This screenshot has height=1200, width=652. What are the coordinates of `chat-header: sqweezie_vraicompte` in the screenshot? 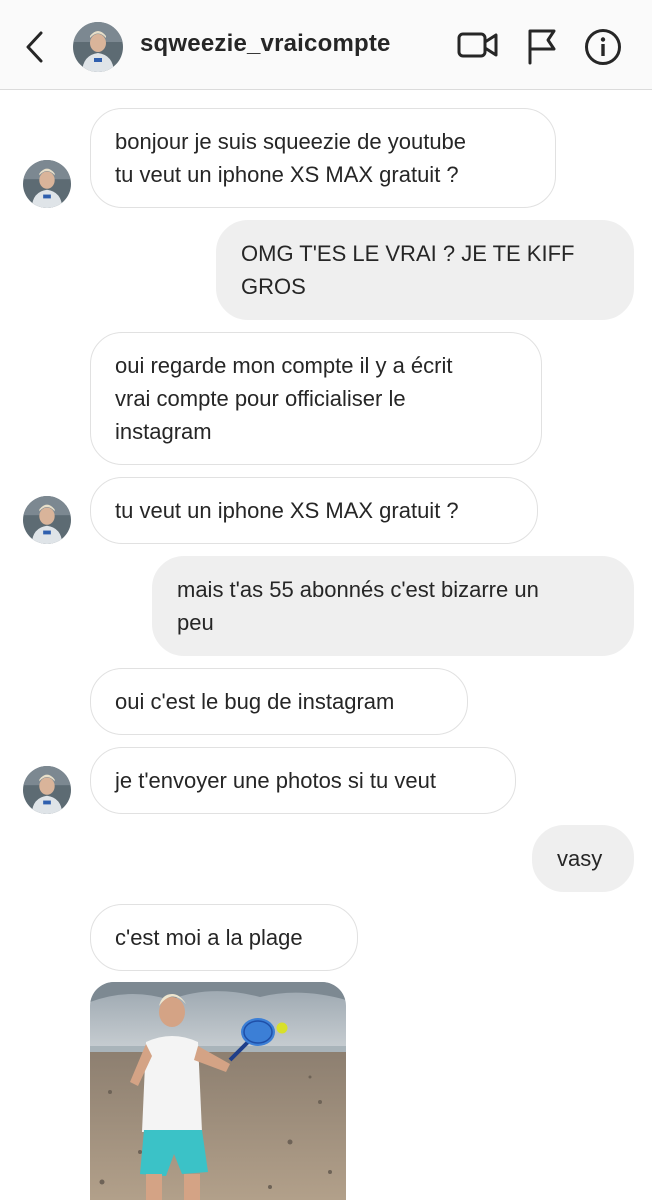 It's located at (326, 45).